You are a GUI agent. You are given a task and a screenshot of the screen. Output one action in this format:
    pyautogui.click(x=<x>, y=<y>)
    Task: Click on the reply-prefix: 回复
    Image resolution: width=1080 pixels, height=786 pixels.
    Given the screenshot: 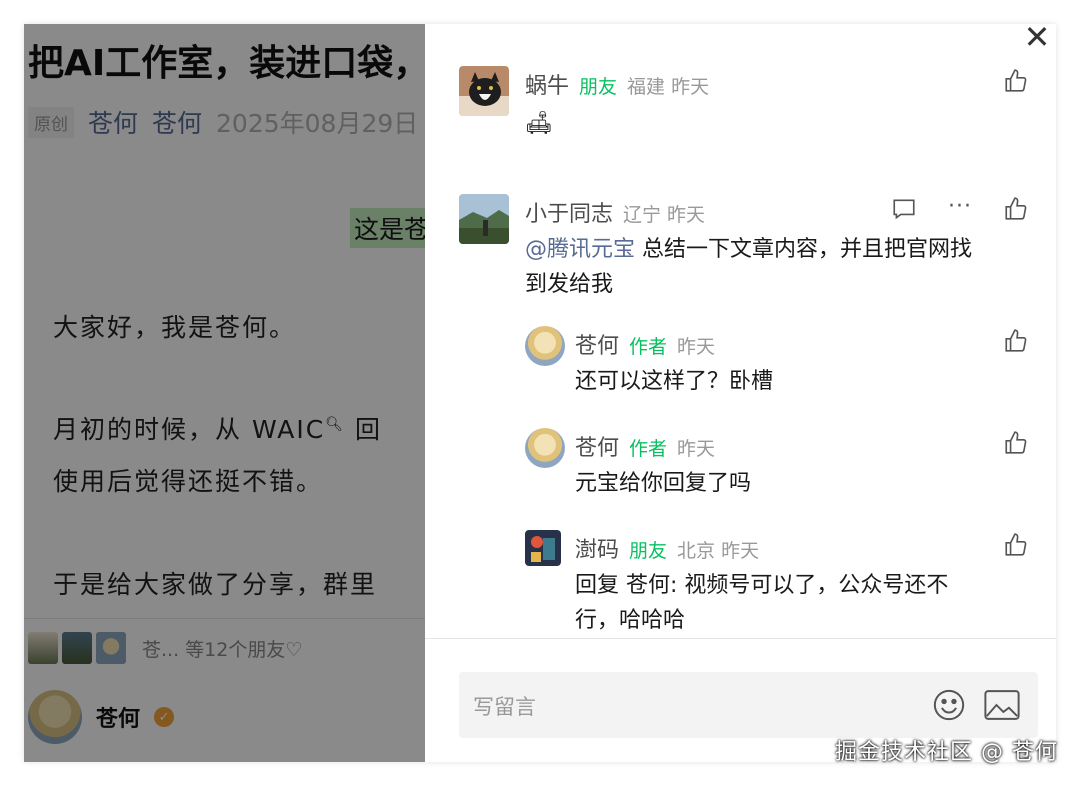 What is the action you would take?
    pyautogui.click(x=600, y=585)
    